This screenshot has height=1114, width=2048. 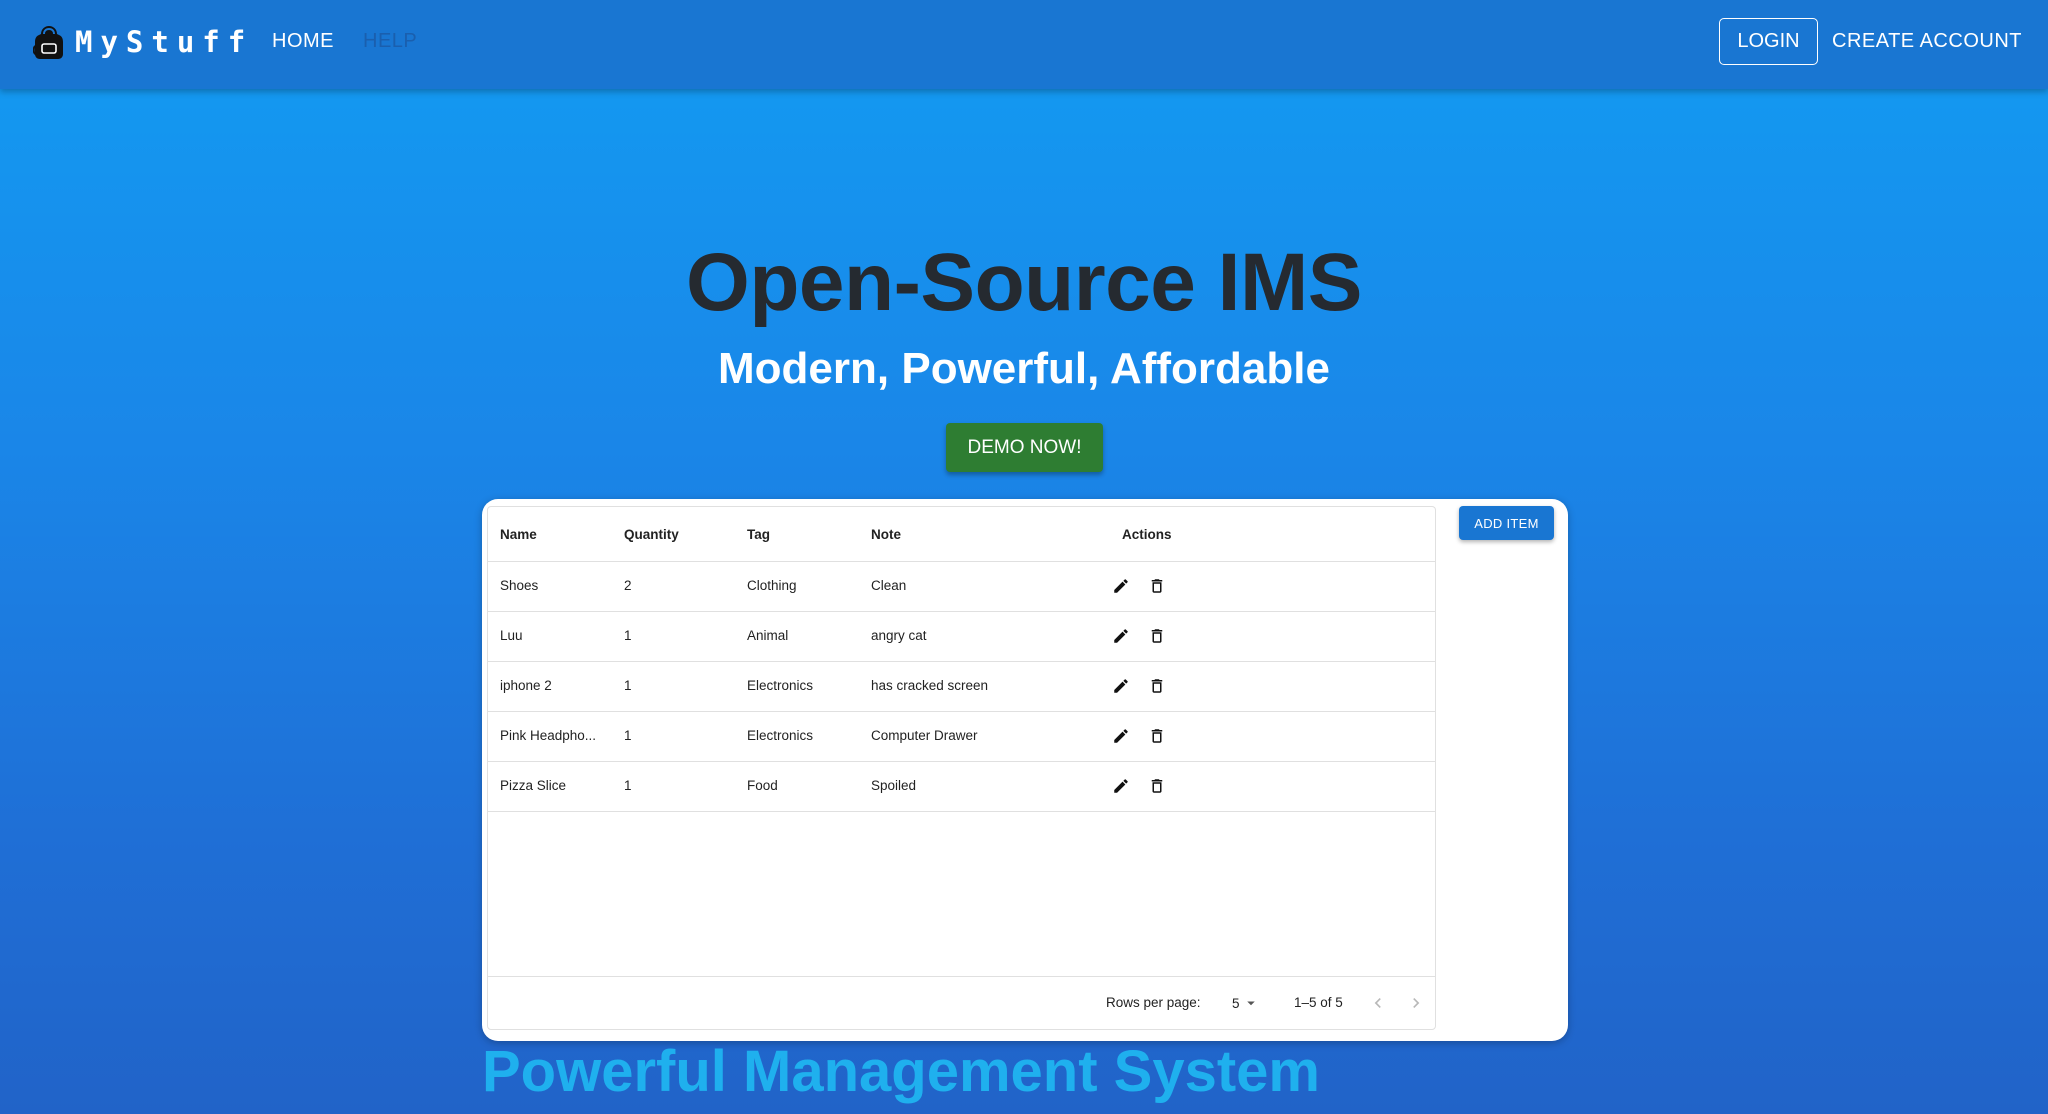 What do you see at coordinates (1318, 1002) in the screenshot?
I see `pagination-range: 1–5 of 5` at bounding box center [1318, 1002].